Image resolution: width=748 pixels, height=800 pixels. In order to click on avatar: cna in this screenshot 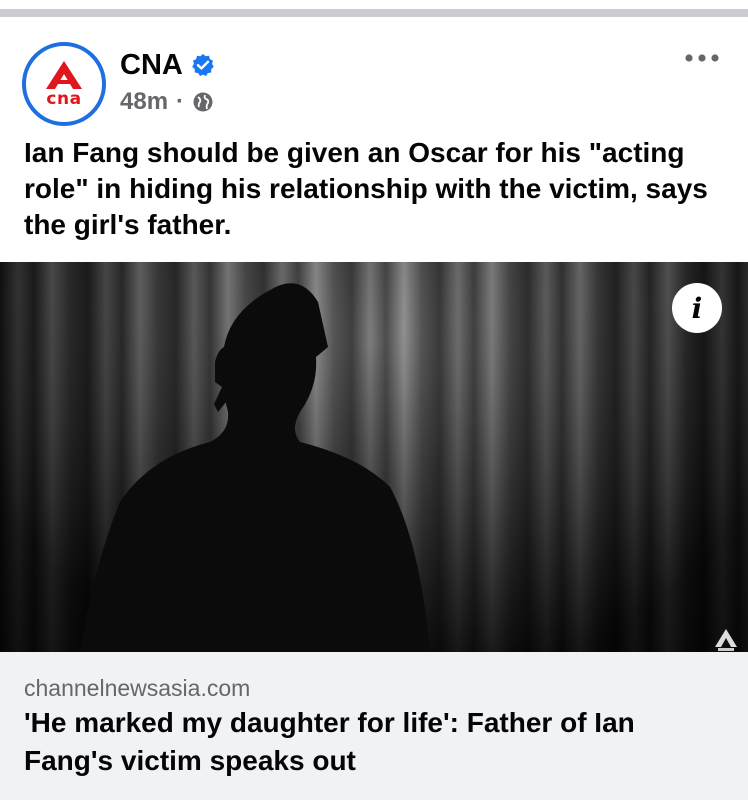, I will do `click(64, 84)`.